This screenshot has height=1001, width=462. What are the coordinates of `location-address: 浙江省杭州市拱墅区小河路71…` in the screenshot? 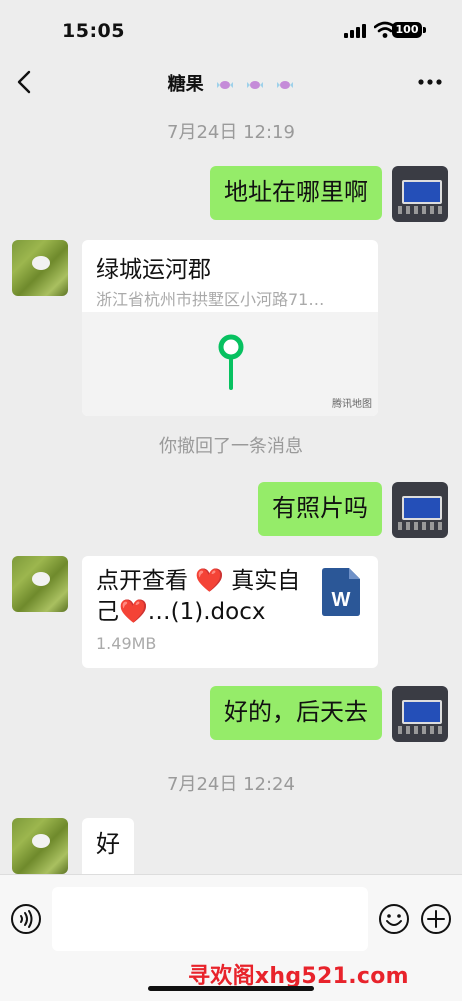 It's located at (210, 299).